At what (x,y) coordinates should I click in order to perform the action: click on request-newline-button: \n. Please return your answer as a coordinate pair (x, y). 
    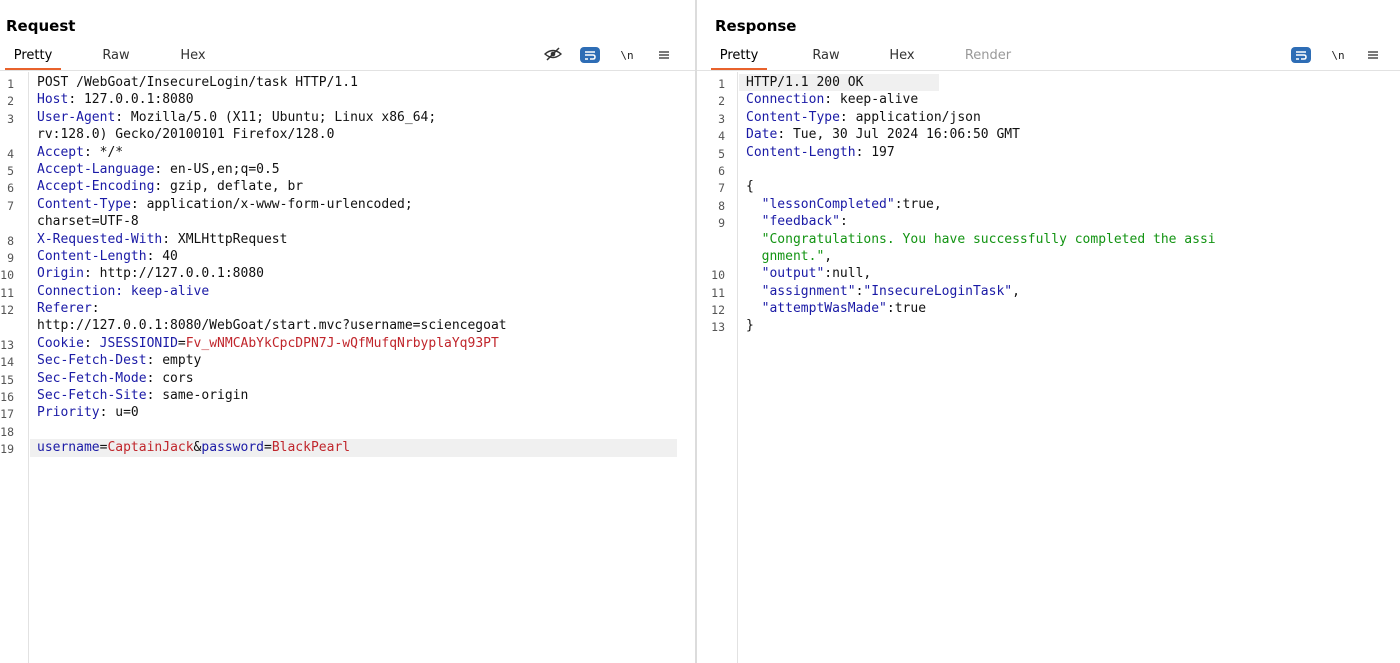
    Looking at the image, I should click on (627, 56).